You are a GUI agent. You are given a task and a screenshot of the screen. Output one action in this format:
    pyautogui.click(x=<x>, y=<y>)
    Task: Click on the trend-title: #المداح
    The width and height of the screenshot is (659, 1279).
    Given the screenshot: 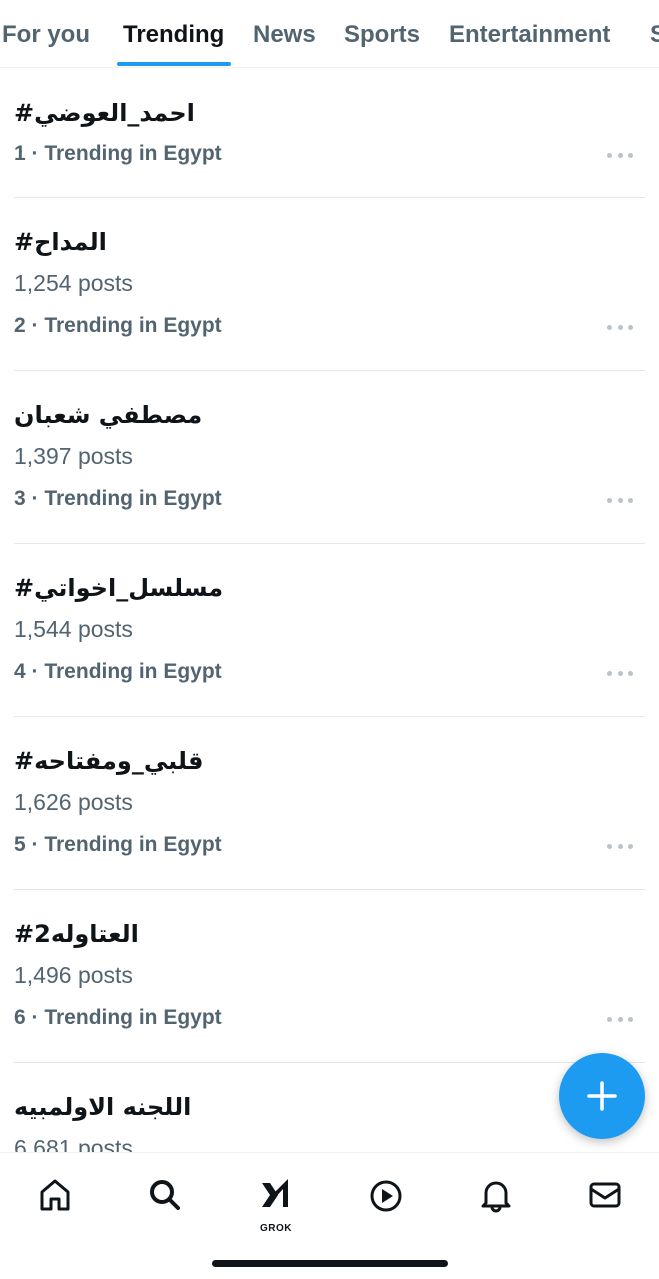 What is the action you would take?
    pyautogui.click(x=60, y=242)
    